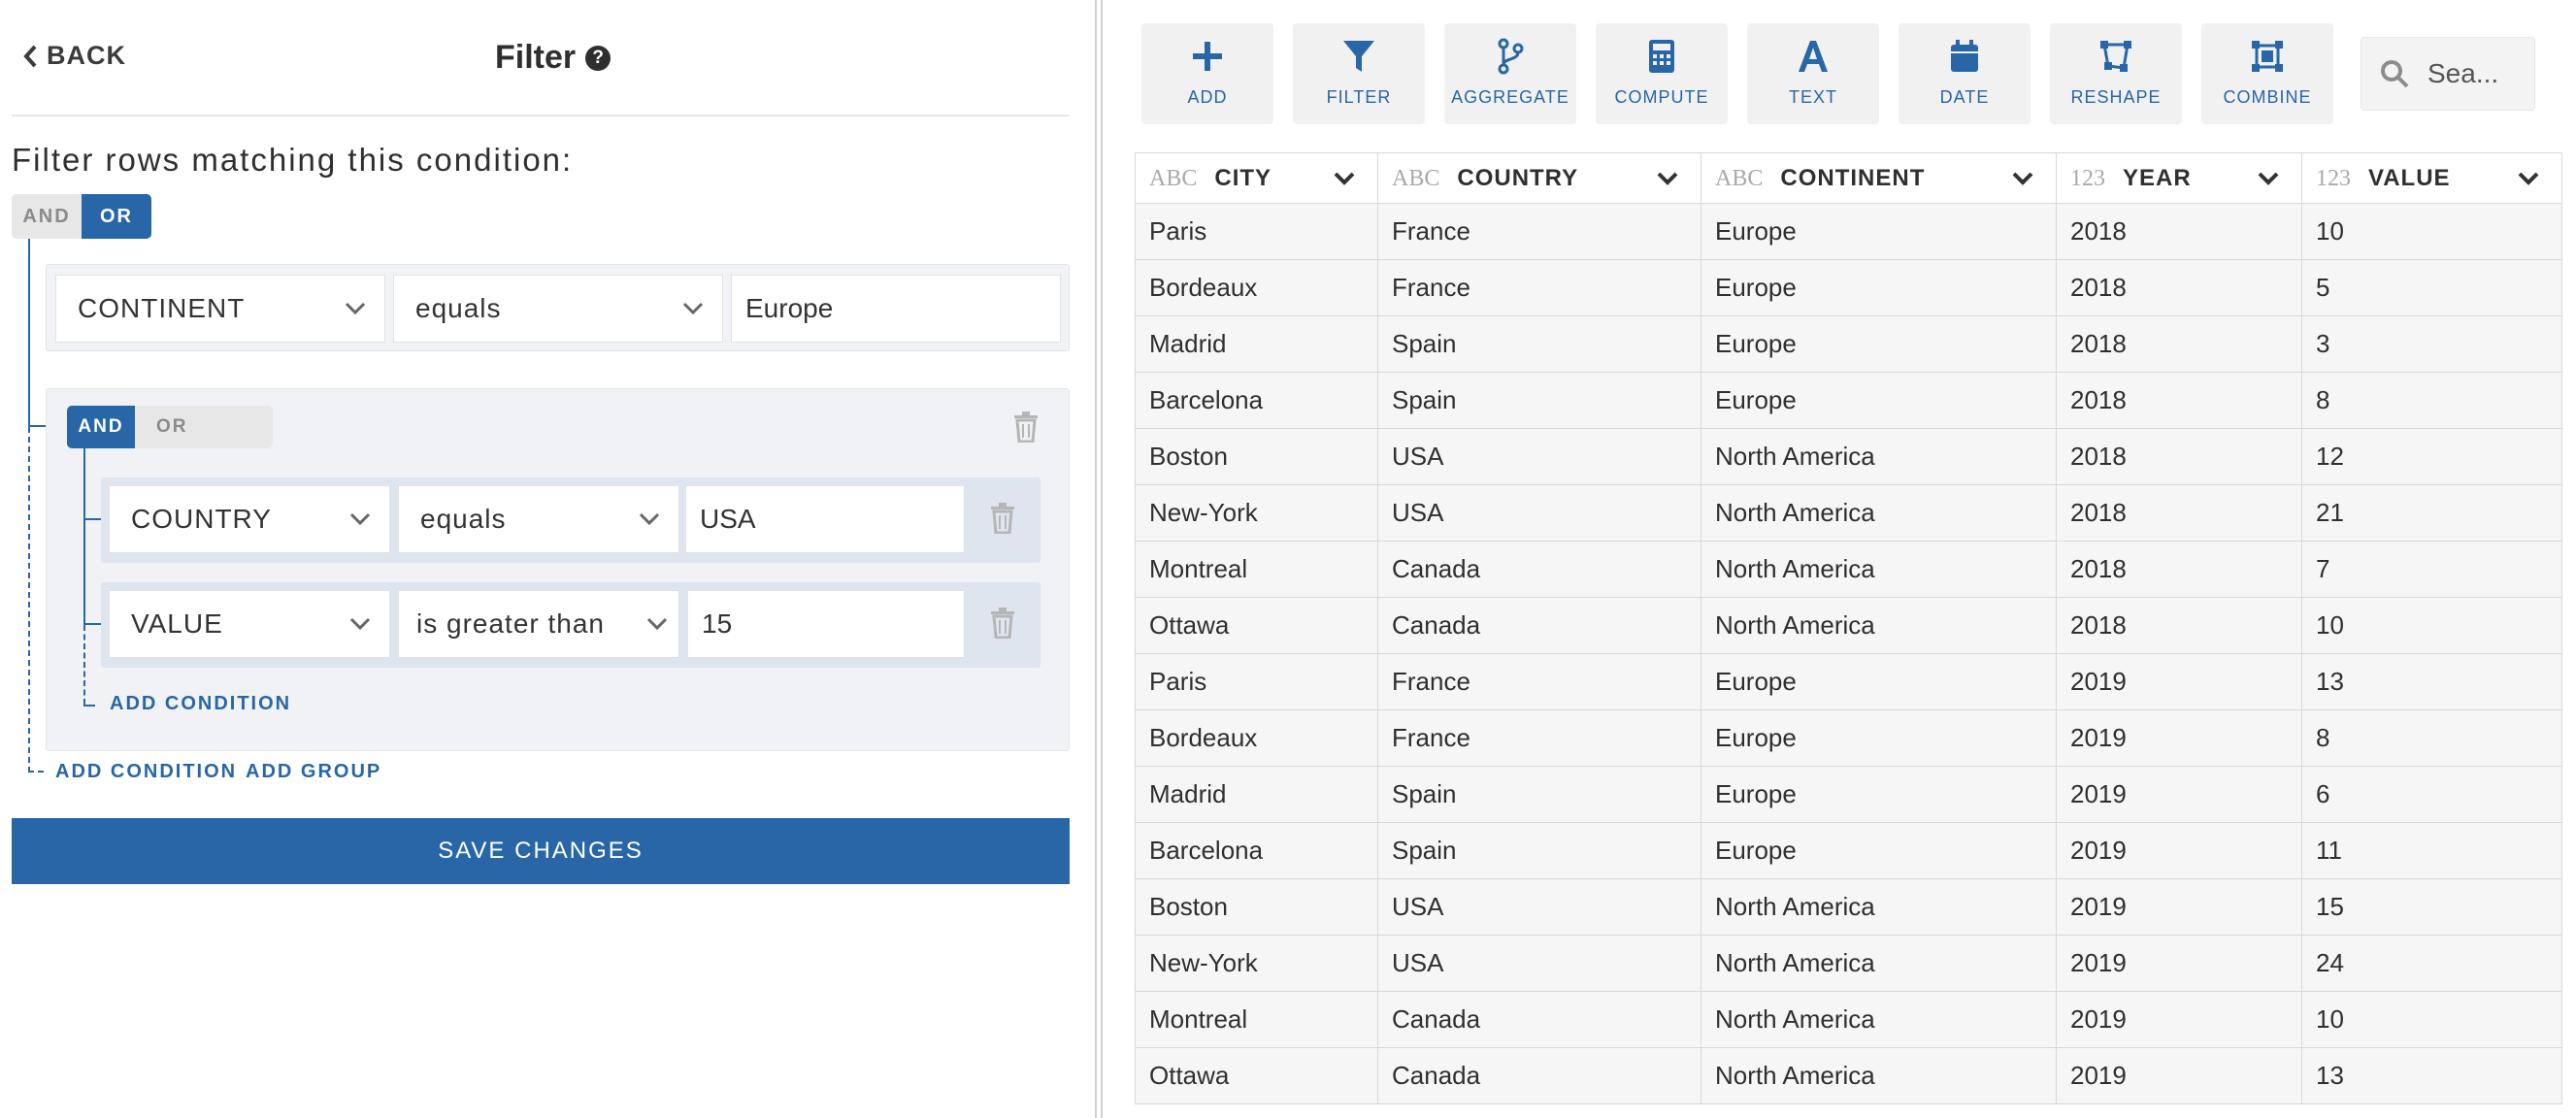  What do you see at coordinates (598, 58) in the screenshot?
I see `help-icon: ?` at bounding box center [598, 58].